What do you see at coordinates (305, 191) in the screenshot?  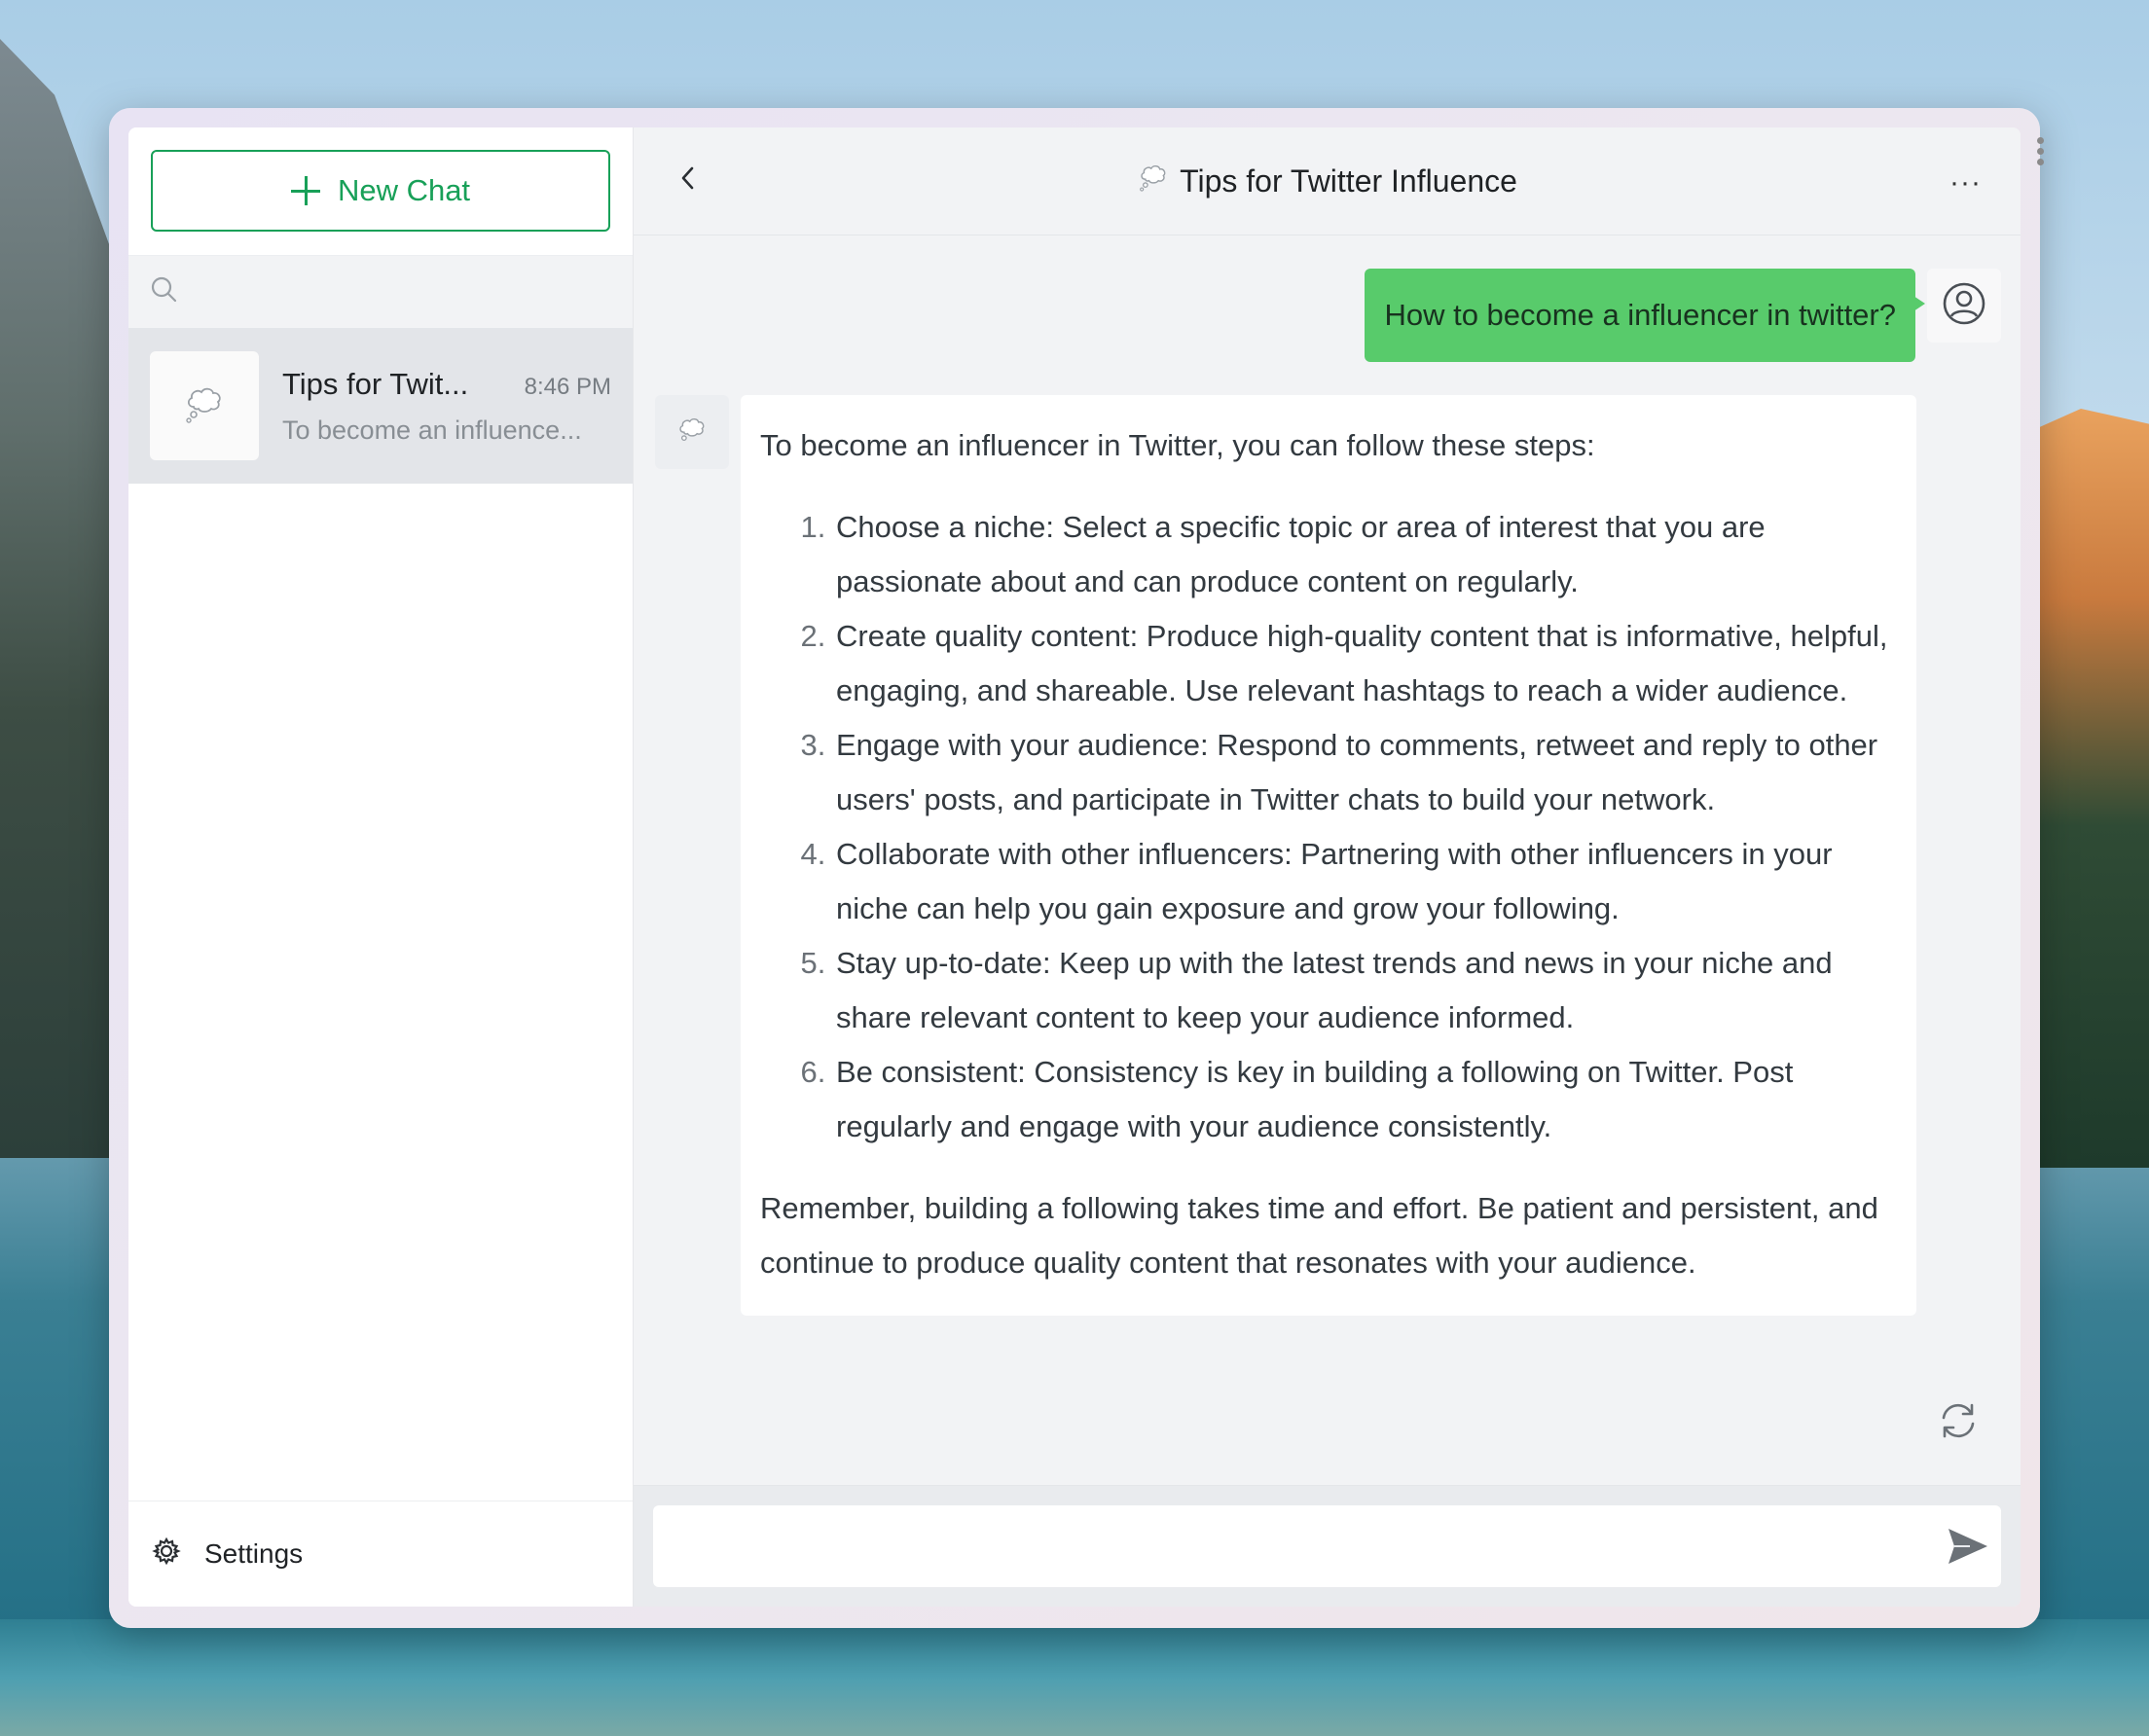 I see `plus-icon` at bounding box center [305, 191].